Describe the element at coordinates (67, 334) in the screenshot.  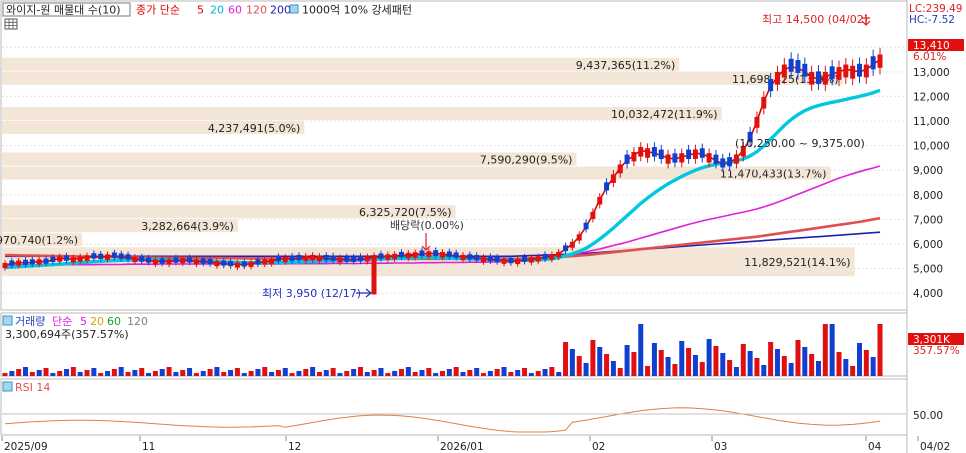
I see `volume-value: 3,300,694주(357.57%)` at that location.